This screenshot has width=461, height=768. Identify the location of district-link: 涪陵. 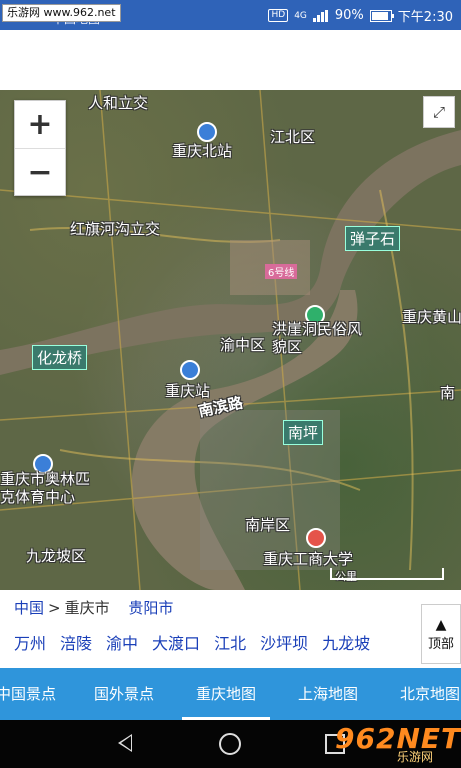
(76, 642).